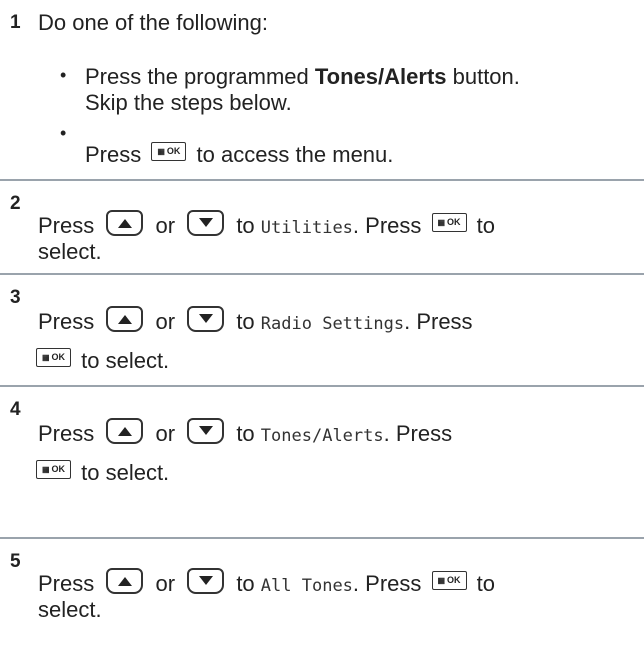 Image resolution: width=644 pixels, height=647 pixels. What do you see at coordinates (15, 22) in the screenshot?
I see `step-number: 1` at bounding box center [15, 22].